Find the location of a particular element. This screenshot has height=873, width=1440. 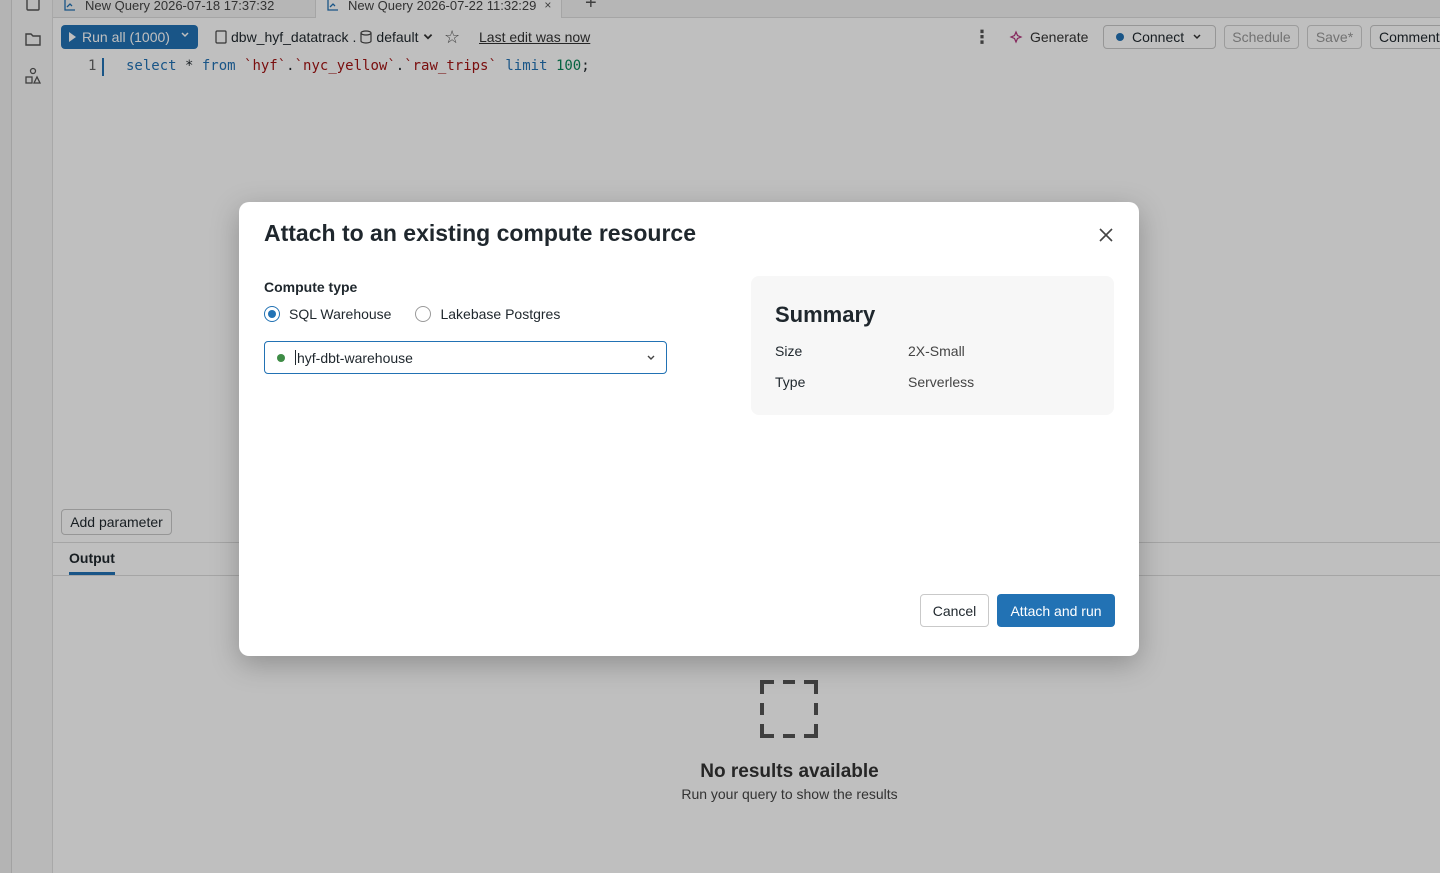

summary-panel: Summary Size 2X-Small Type Serverless is located at coordinates (932, 345).